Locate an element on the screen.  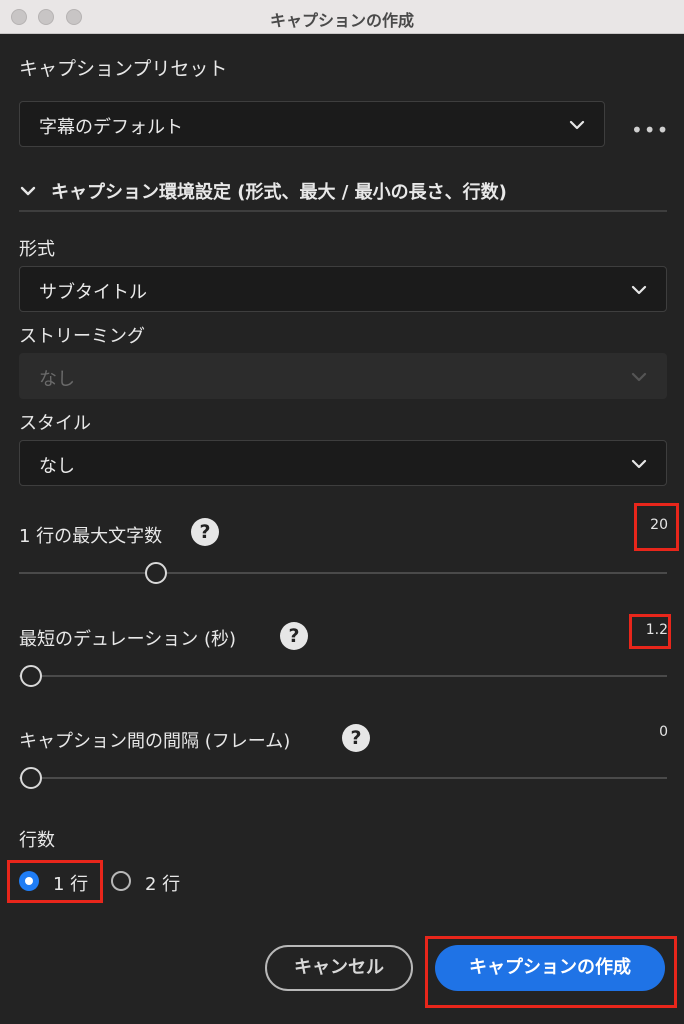
gap-slider-thumb is located at coordinates (31, 778).